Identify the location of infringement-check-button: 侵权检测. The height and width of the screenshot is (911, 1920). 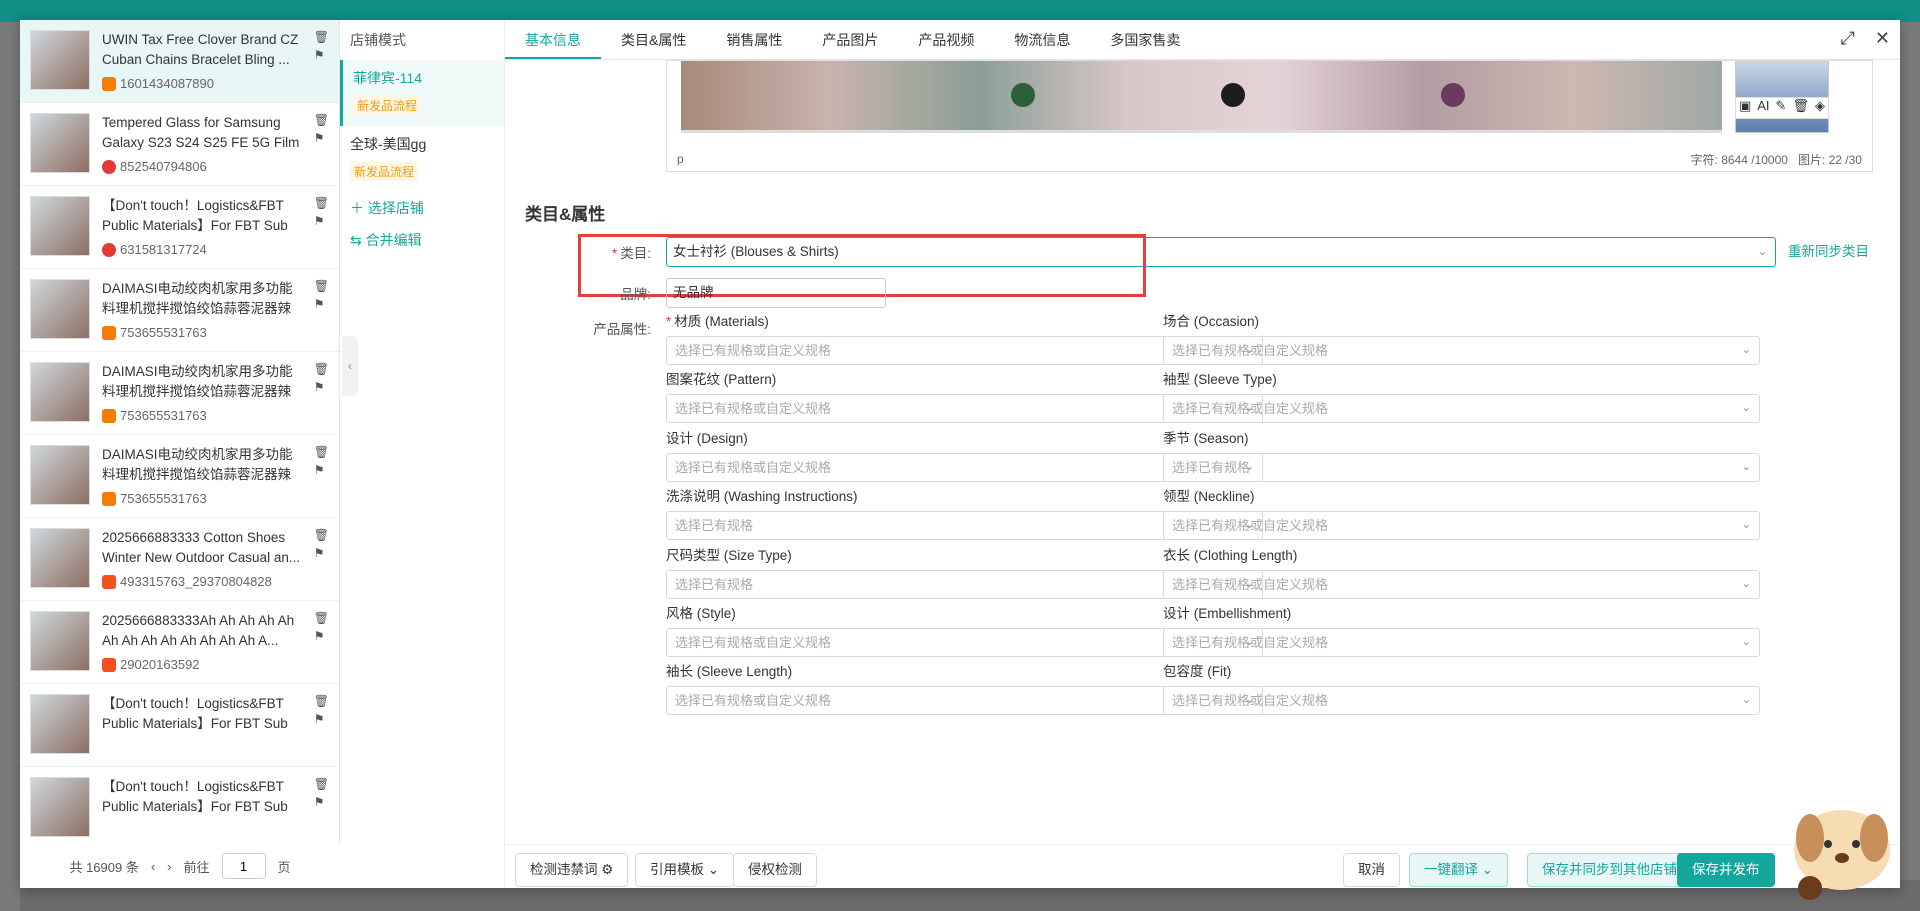
(775, 870).